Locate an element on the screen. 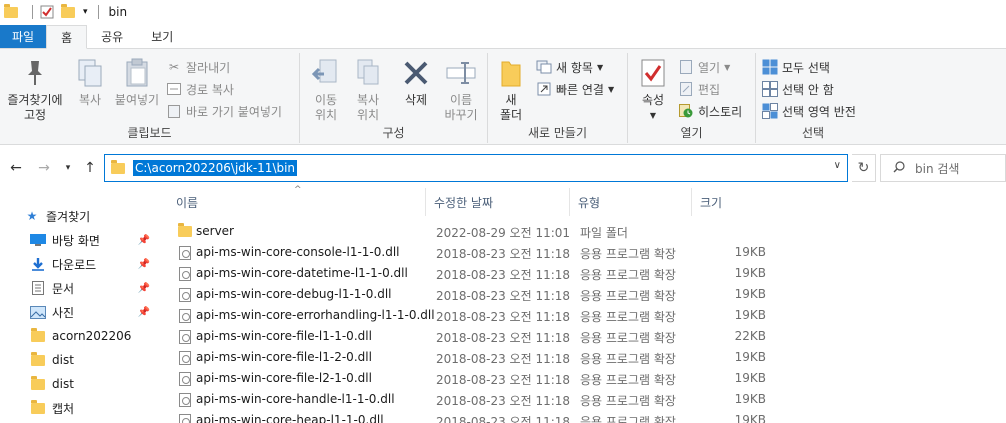  cut-button: ✂ 잘라내기 is located at coordinates (198, 67).